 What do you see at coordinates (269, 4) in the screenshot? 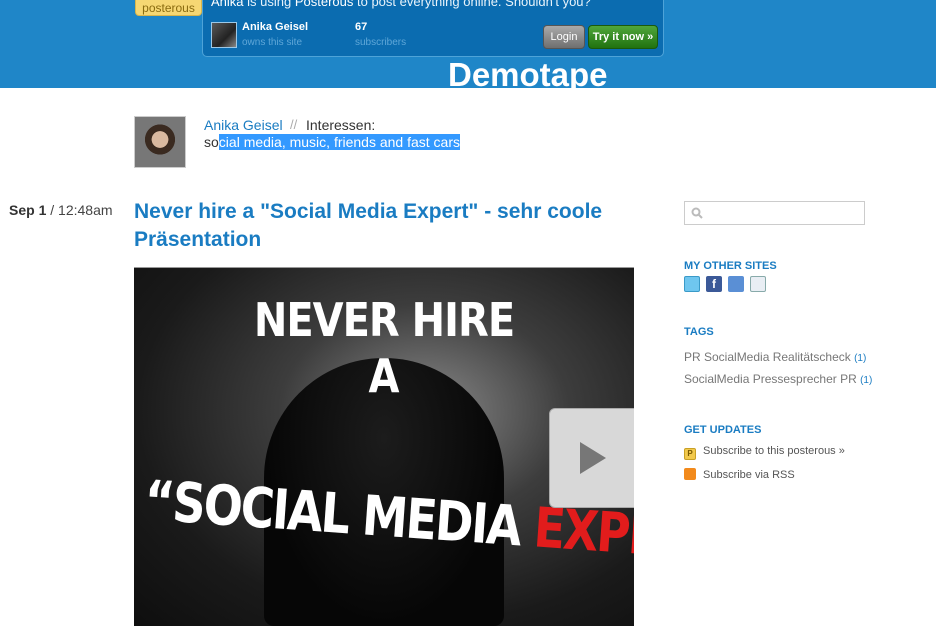
I see `notice-middle: is using` at bounding box center [269, 4].